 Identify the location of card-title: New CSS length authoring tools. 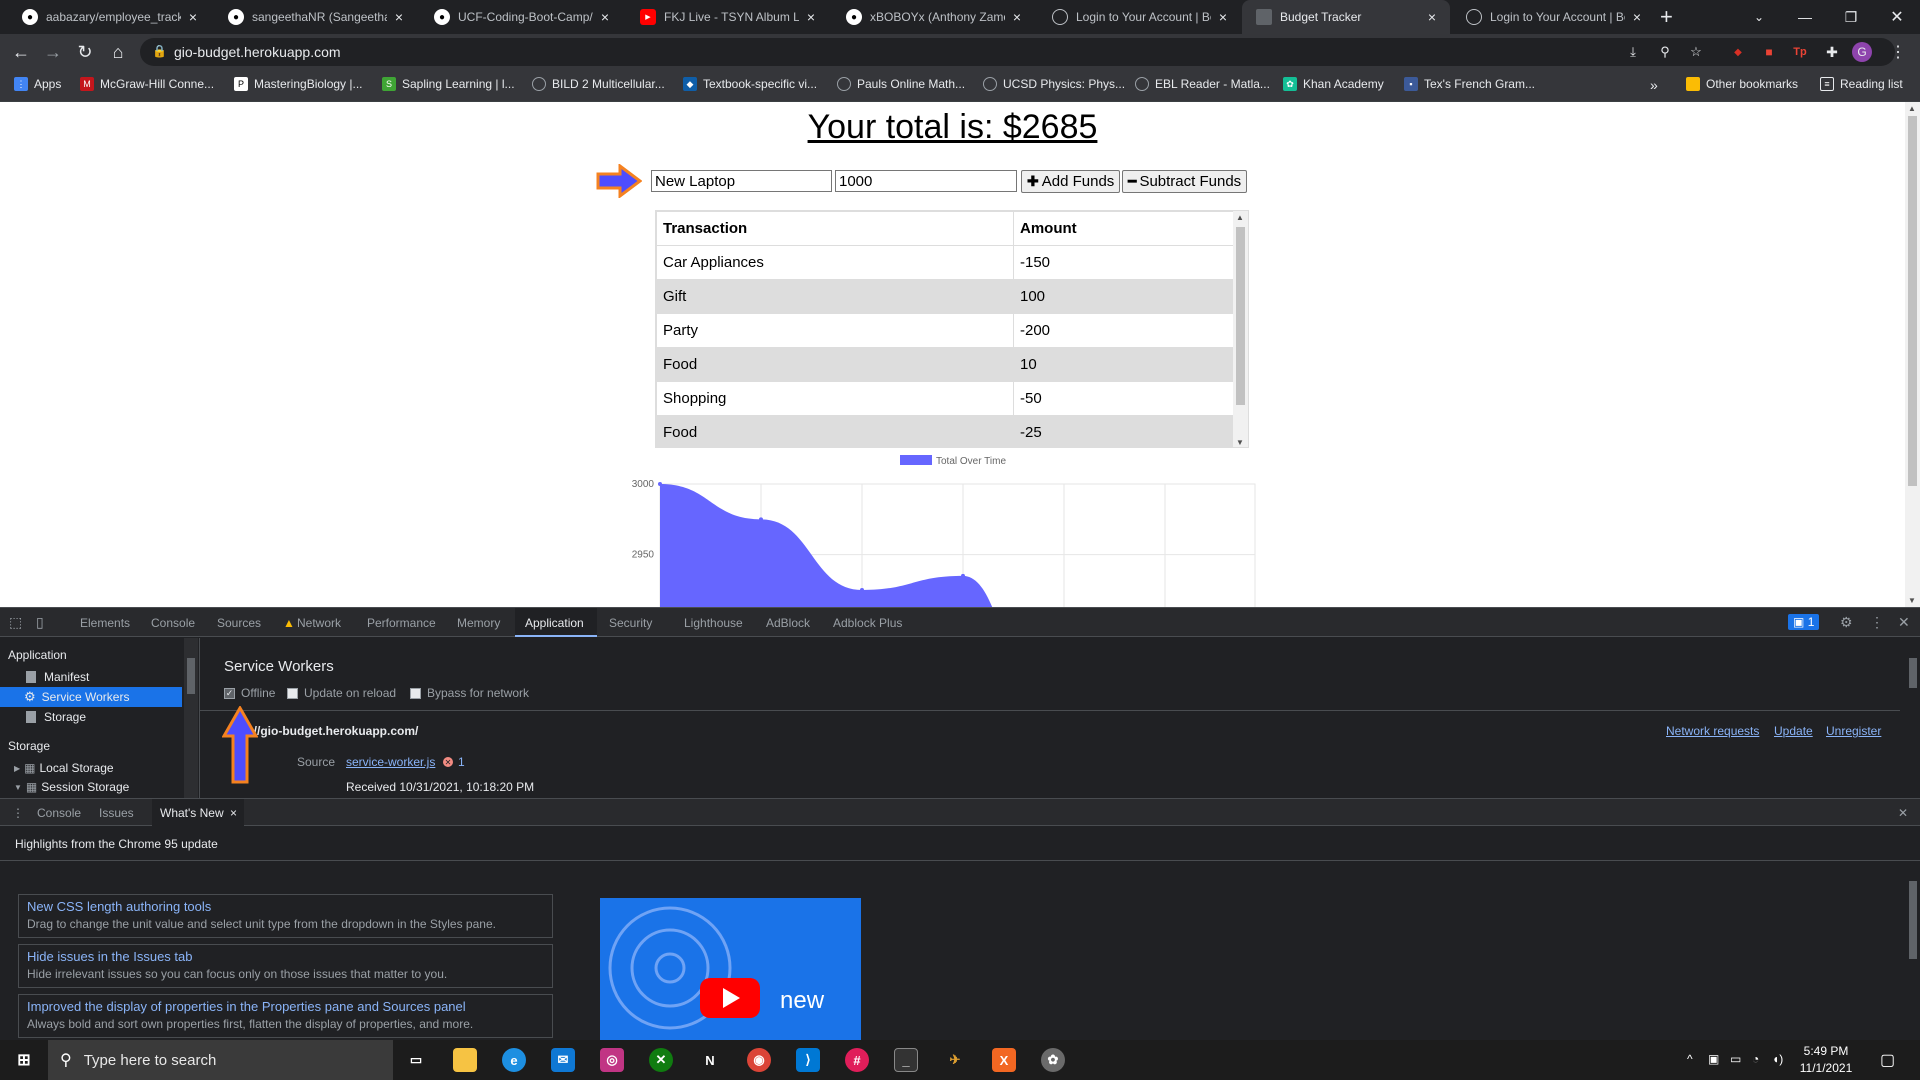
(285, 906).